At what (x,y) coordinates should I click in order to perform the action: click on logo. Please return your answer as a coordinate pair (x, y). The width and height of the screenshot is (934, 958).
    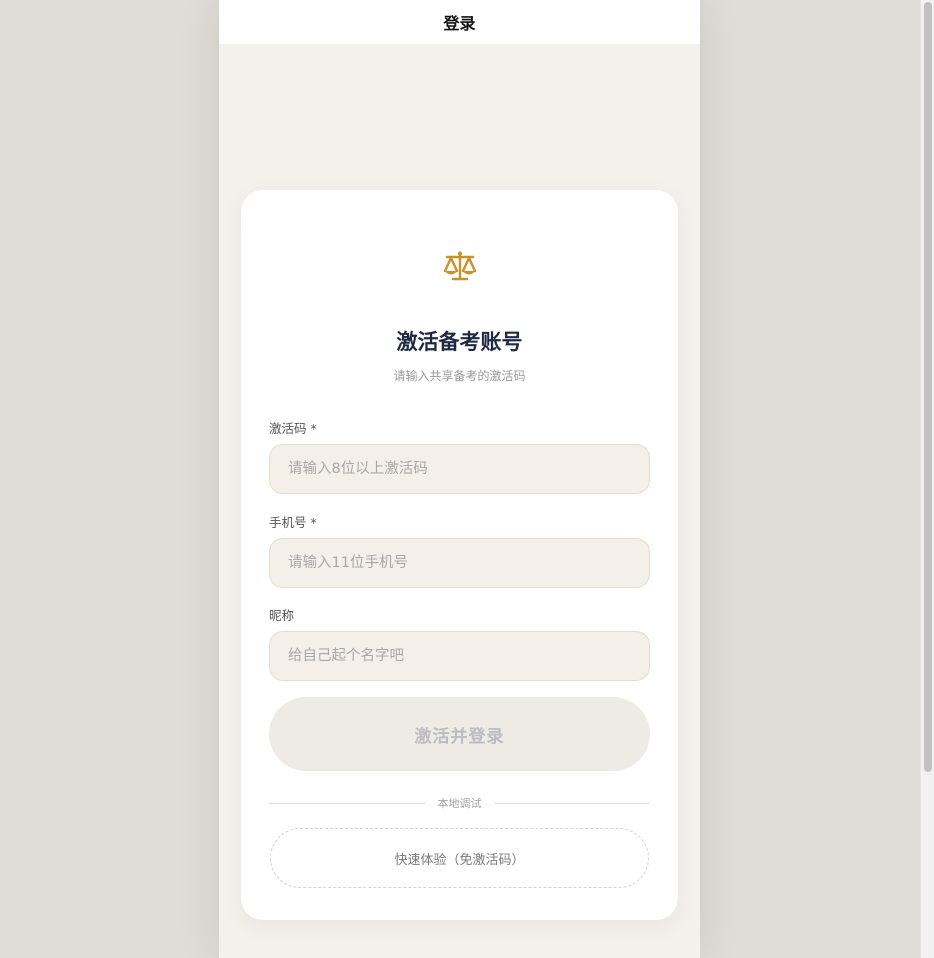
    Looking at the image, I should click on (459, 266).